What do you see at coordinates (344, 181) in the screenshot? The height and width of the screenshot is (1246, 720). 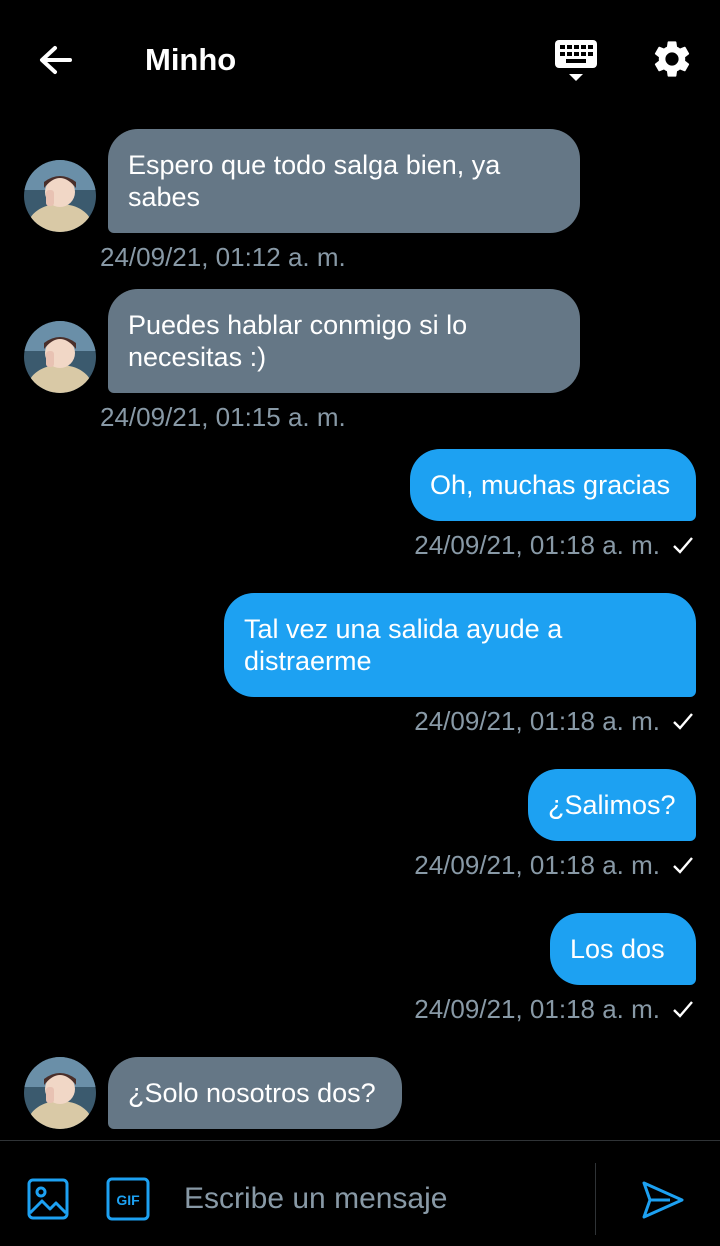 I see `message-bubble-incoming: Espero que todo salga bien, ya sabes` at bounding box center [344, 181].